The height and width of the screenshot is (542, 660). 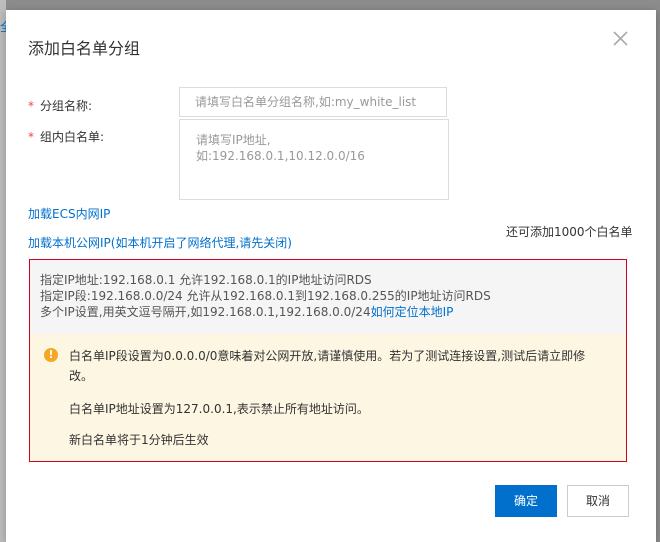 I want to click on load-local-ip-link: 加载本机公网IP(如本机开启了网络代理,请先关闭), so click(x=160, y=242).